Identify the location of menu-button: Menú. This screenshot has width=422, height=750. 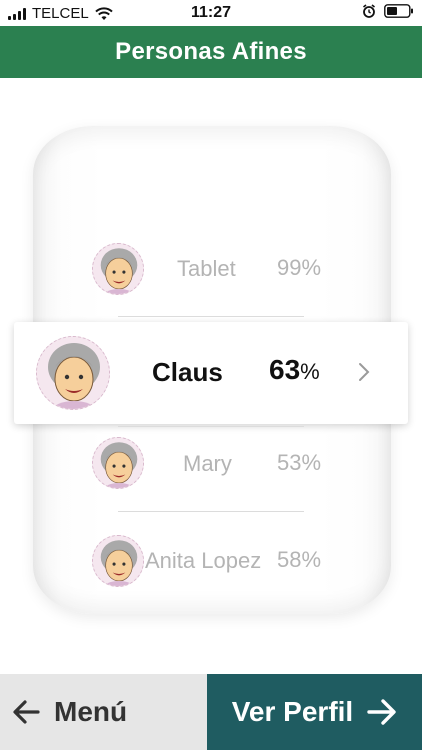
(103, 712).